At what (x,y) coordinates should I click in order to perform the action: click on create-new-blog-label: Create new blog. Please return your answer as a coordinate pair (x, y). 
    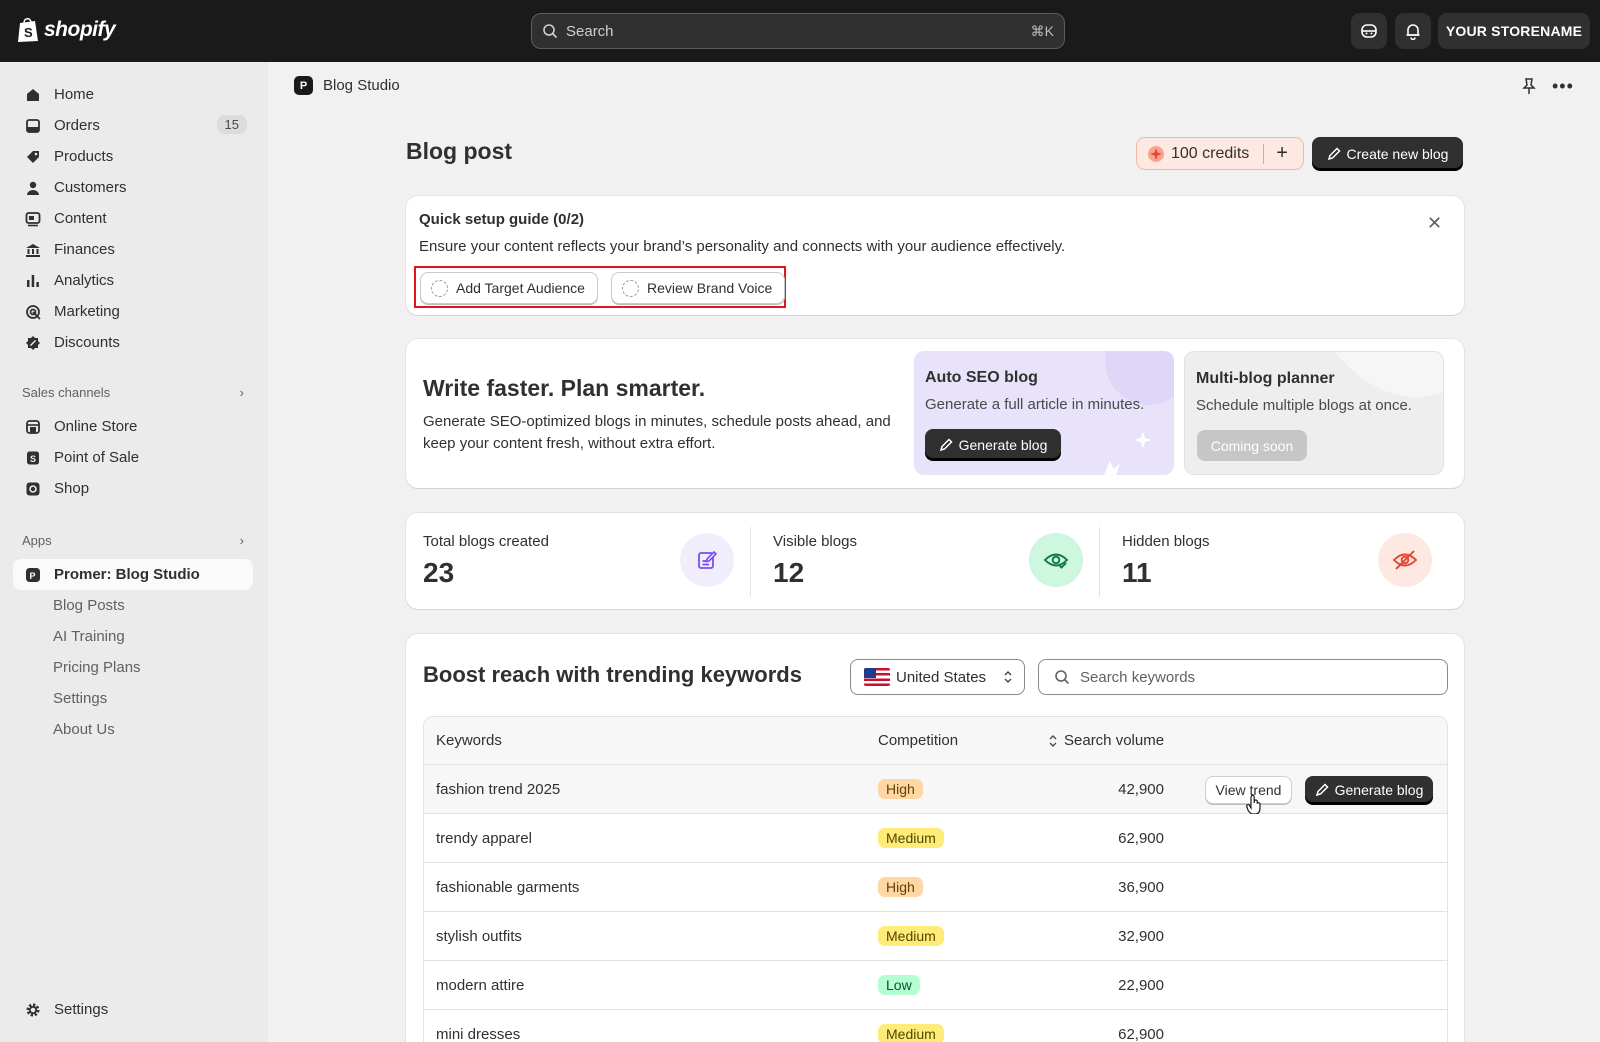
    Looking at the image, I should click on (1397, 153).